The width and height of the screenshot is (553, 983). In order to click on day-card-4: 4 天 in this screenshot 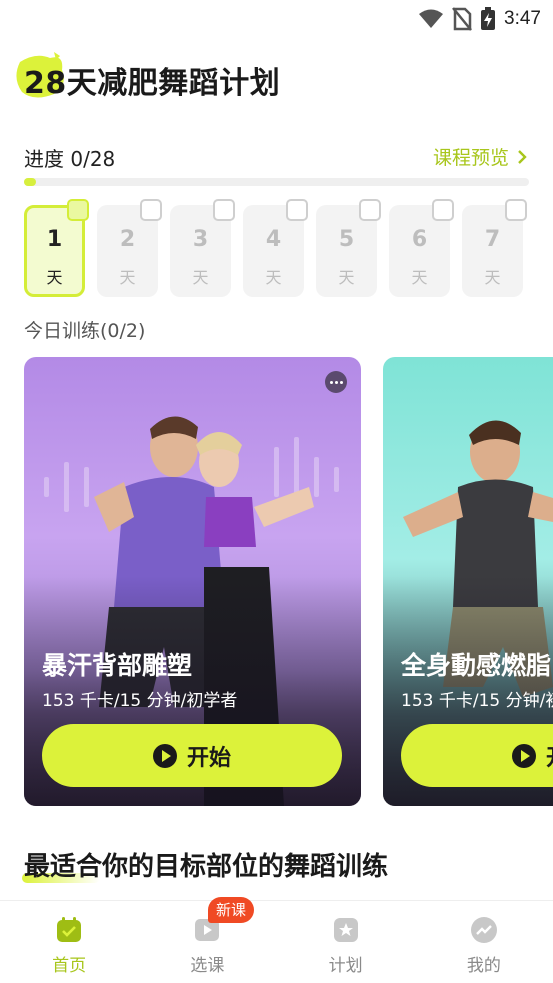, I will do `click(275, 248)`.